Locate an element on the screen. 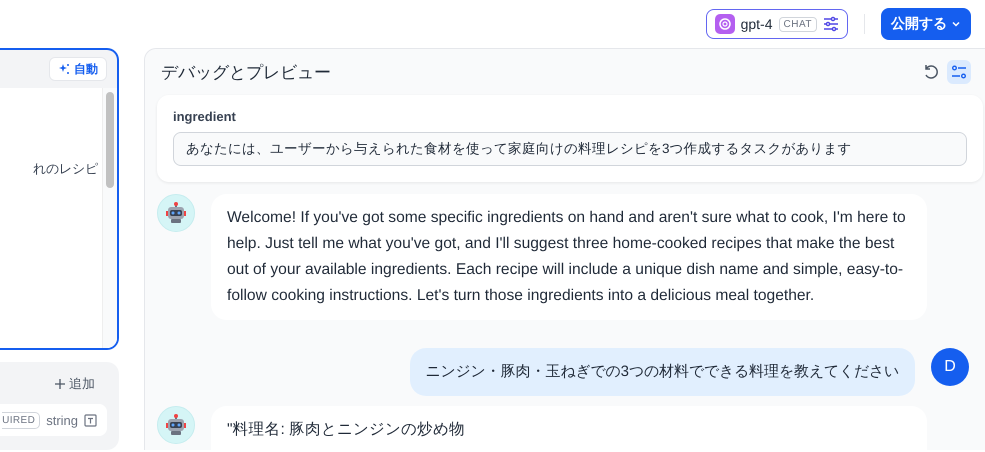  input-field: あなたには、ユーザーから与えられた食材を使って家庭向けの料理レシピを3つ作成するタスクがあります is located at coordinates (570, 149).